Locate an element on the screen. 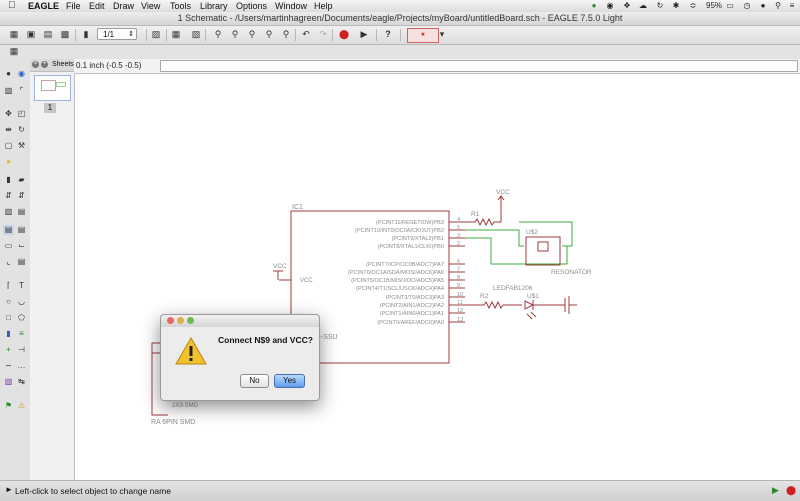 The image size is (800, 501). help-icon: ? is located at coordinates (388, 34).